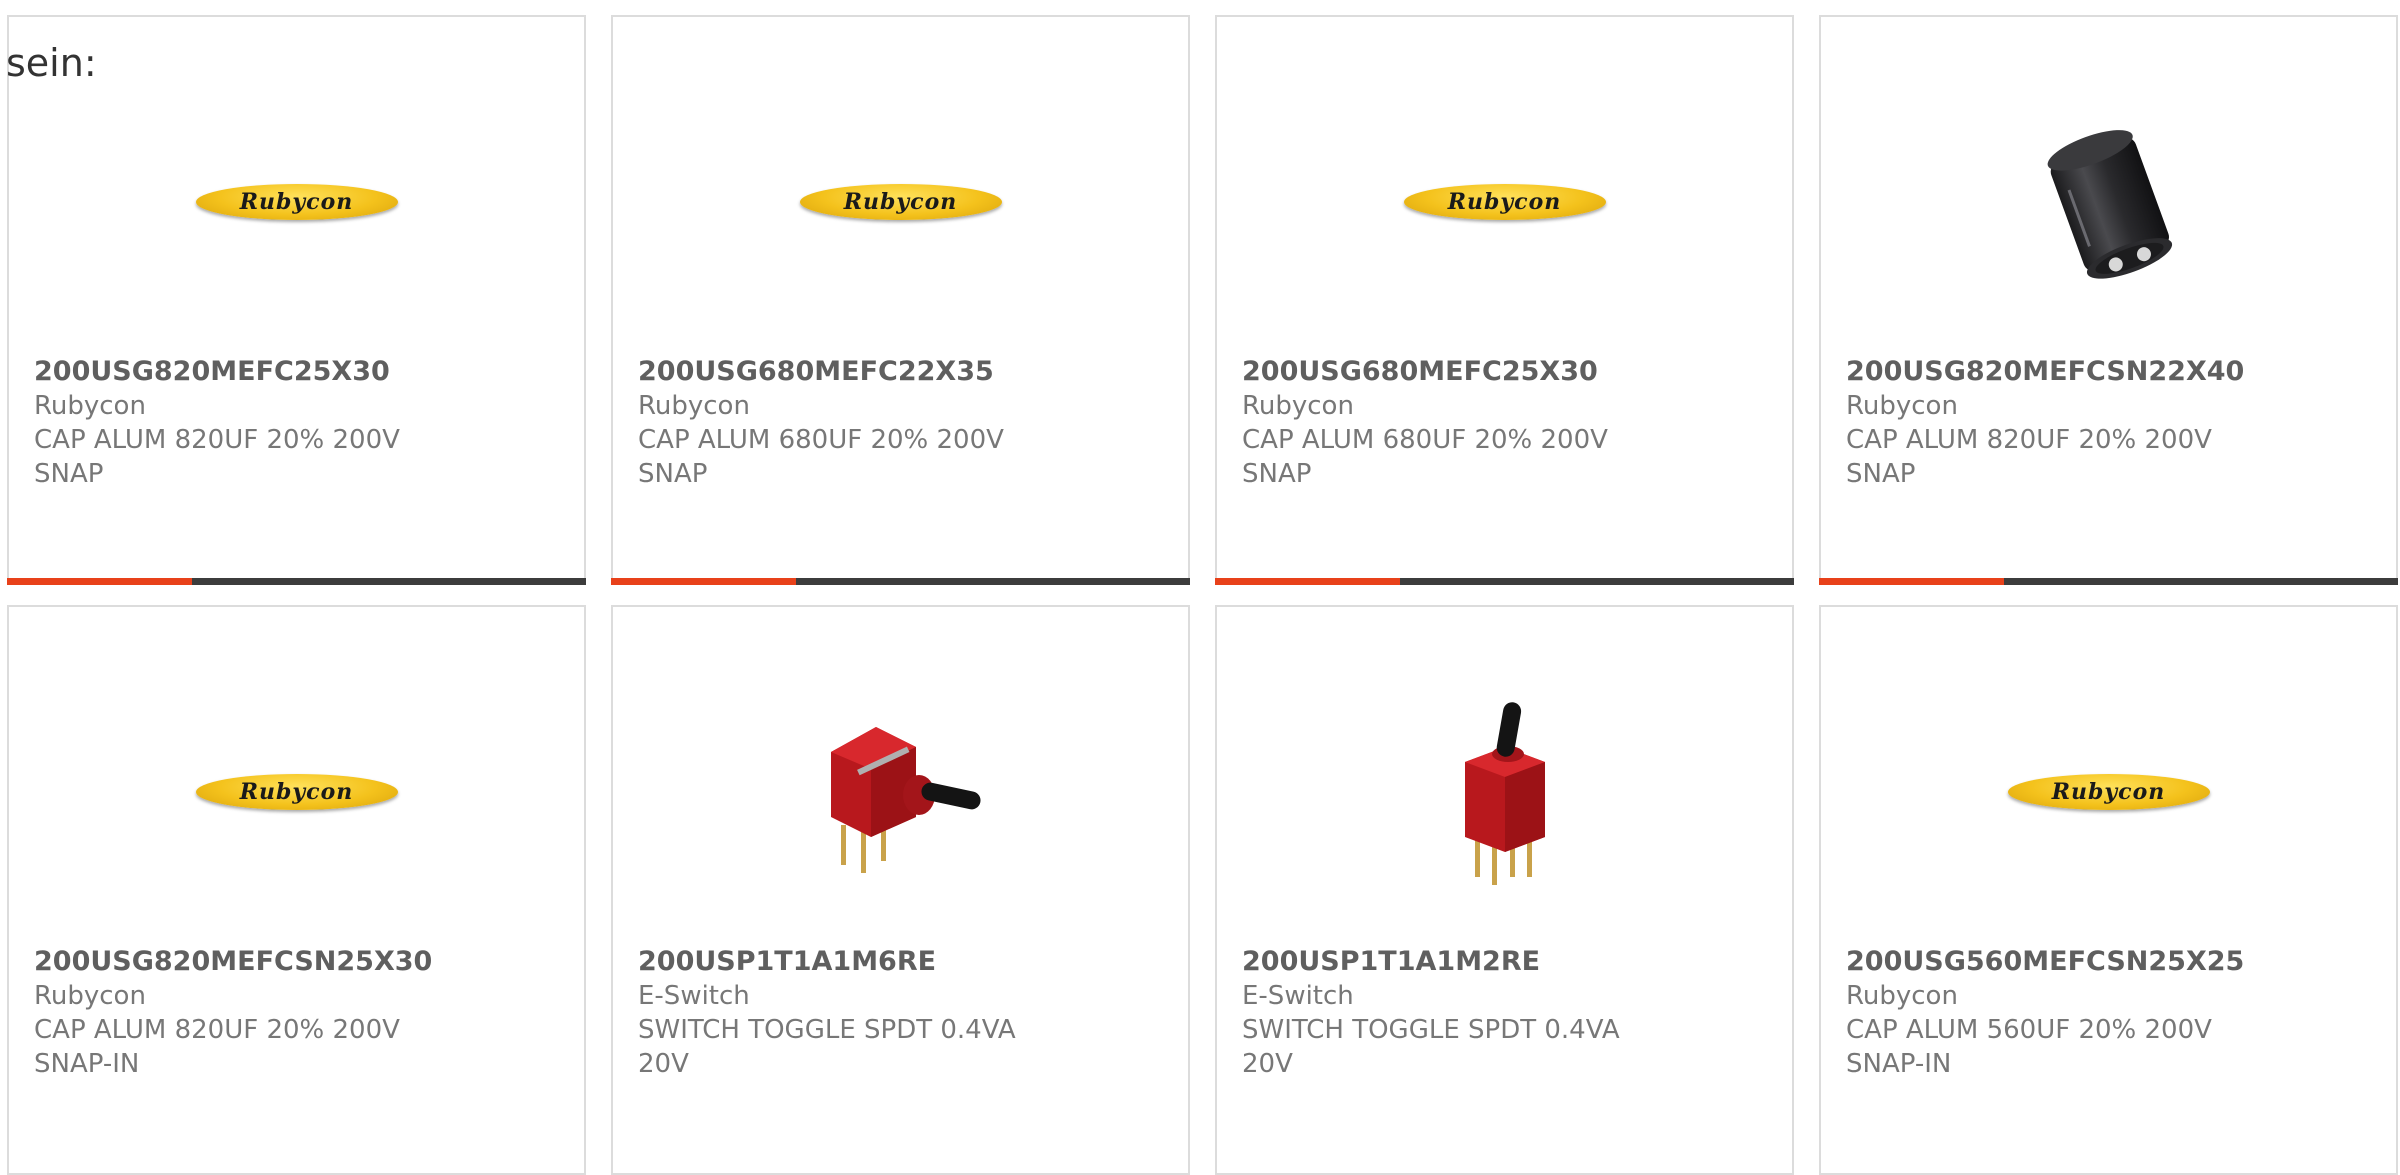 The height and width of the screenshot is (1175, 2400). Describe the element at coordinates (299, 962) in the screenshot. I see `part-number-link: 200USG820MEFCSN25X30` at that location.